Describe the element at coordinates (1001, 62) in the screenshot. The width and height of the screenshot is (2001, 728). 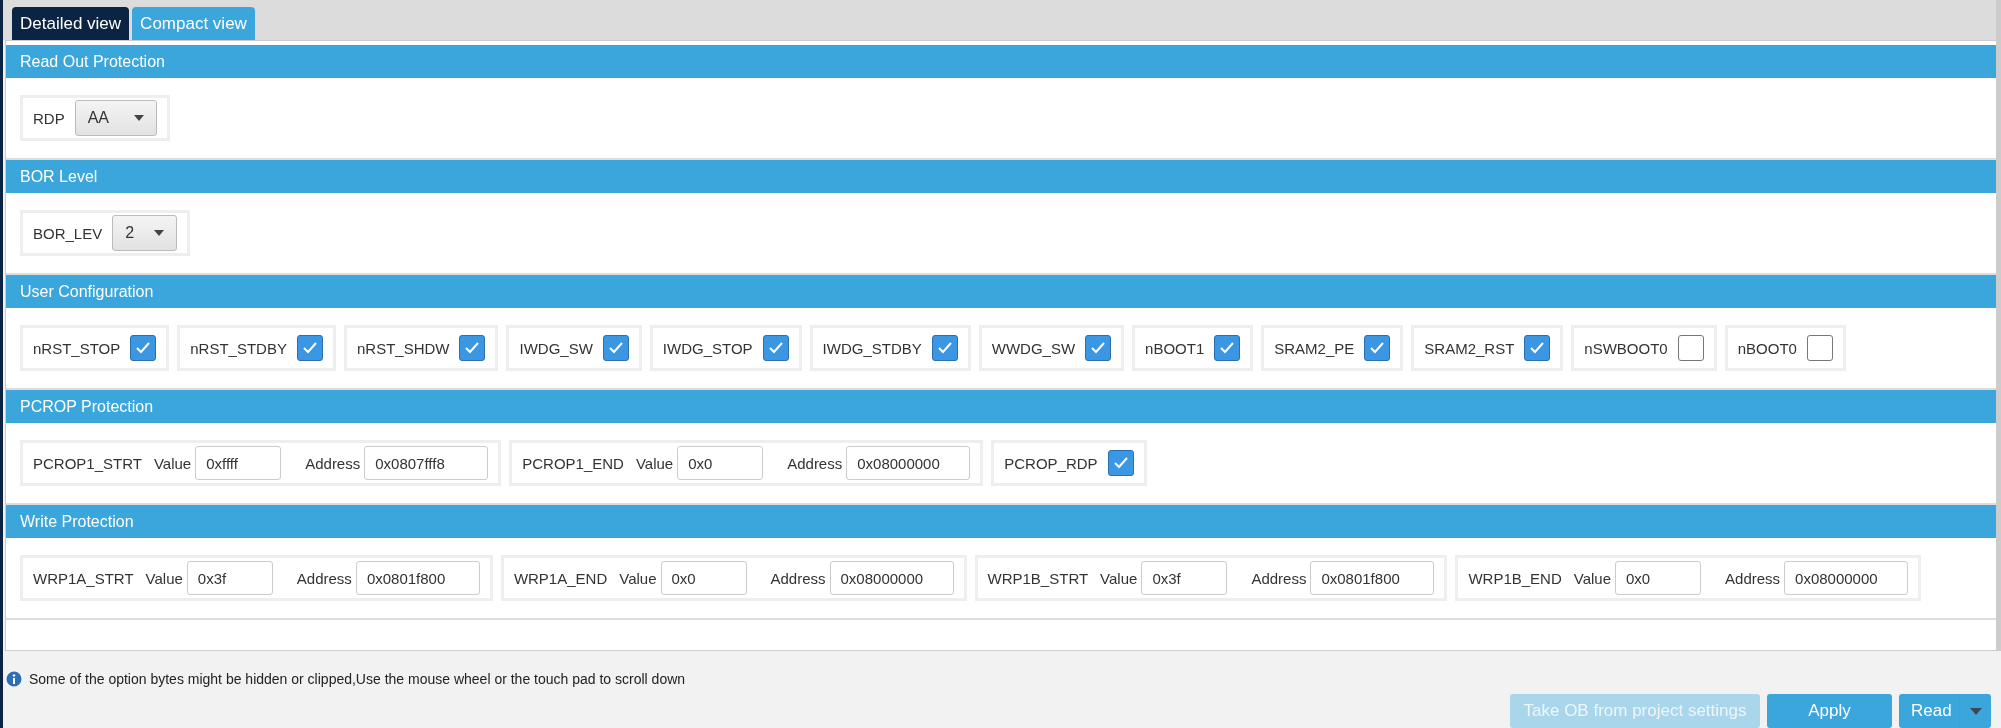
I see `section-header: Read Out Protection` at that location.